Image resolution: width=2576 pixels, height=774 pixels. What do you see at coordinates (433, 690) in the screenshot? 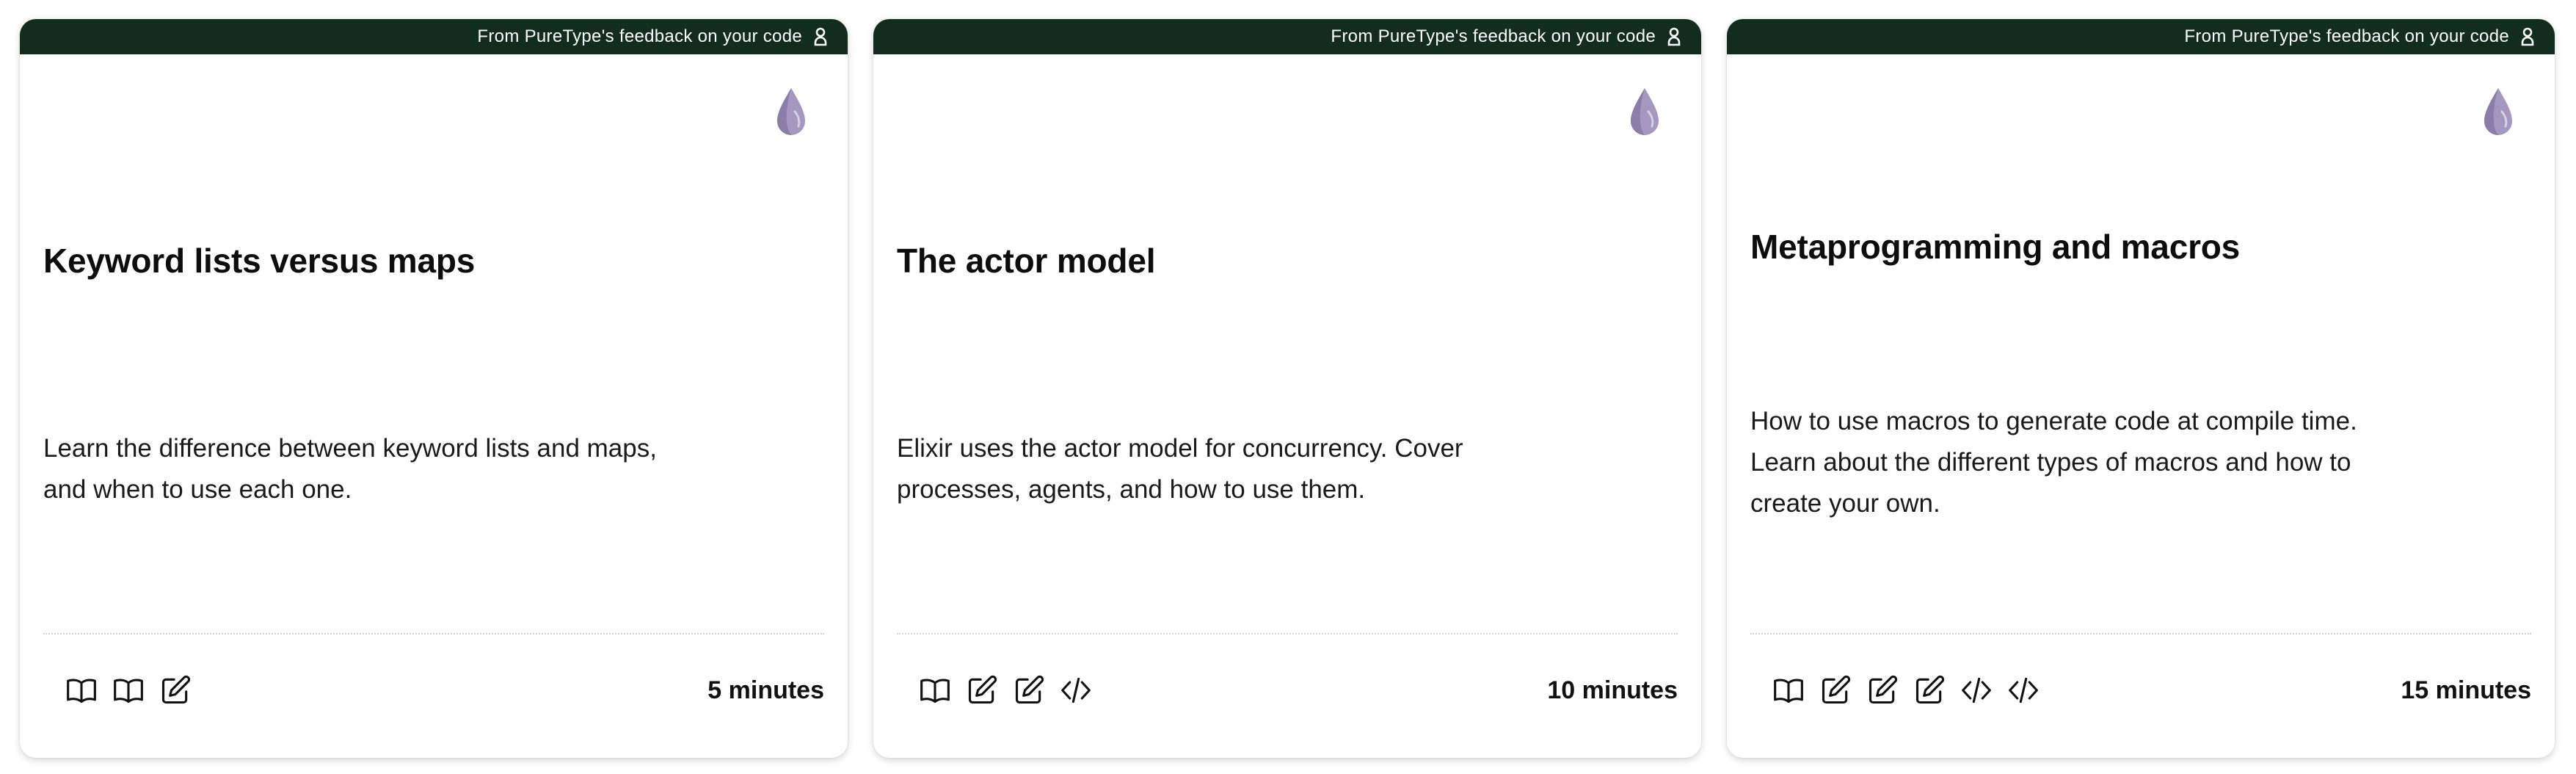
I see `card-footer: 5 minutes` at bounding box center [433, 690].